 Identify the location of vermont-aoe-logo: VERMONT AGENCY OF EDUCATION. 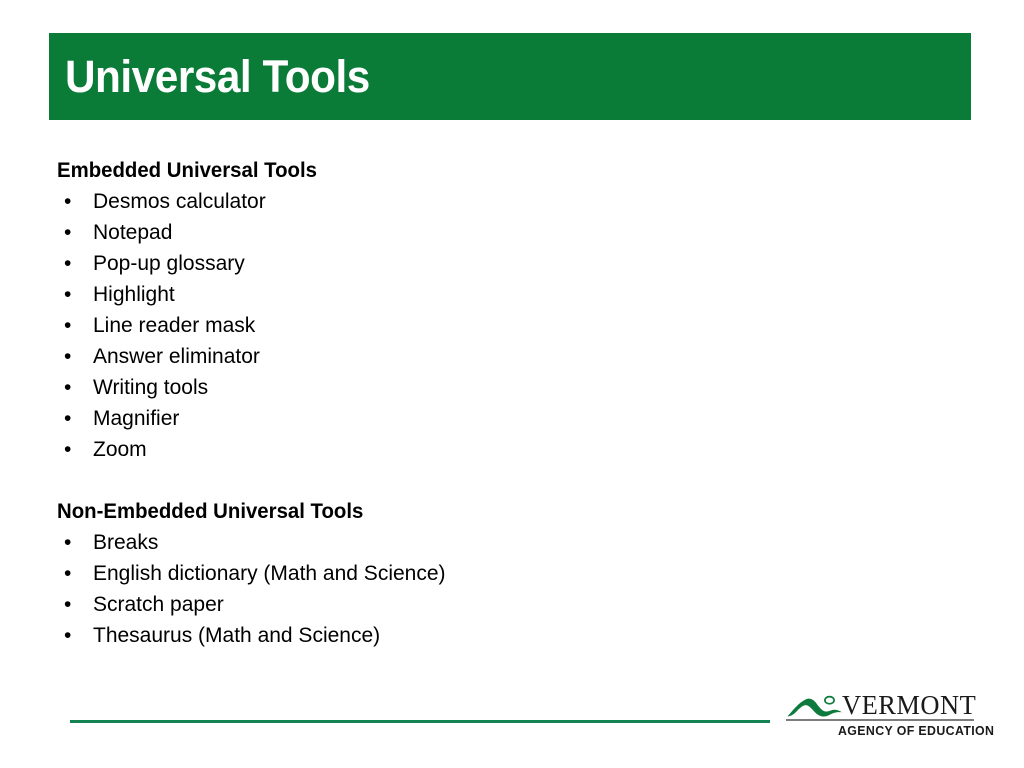
(890, 716).